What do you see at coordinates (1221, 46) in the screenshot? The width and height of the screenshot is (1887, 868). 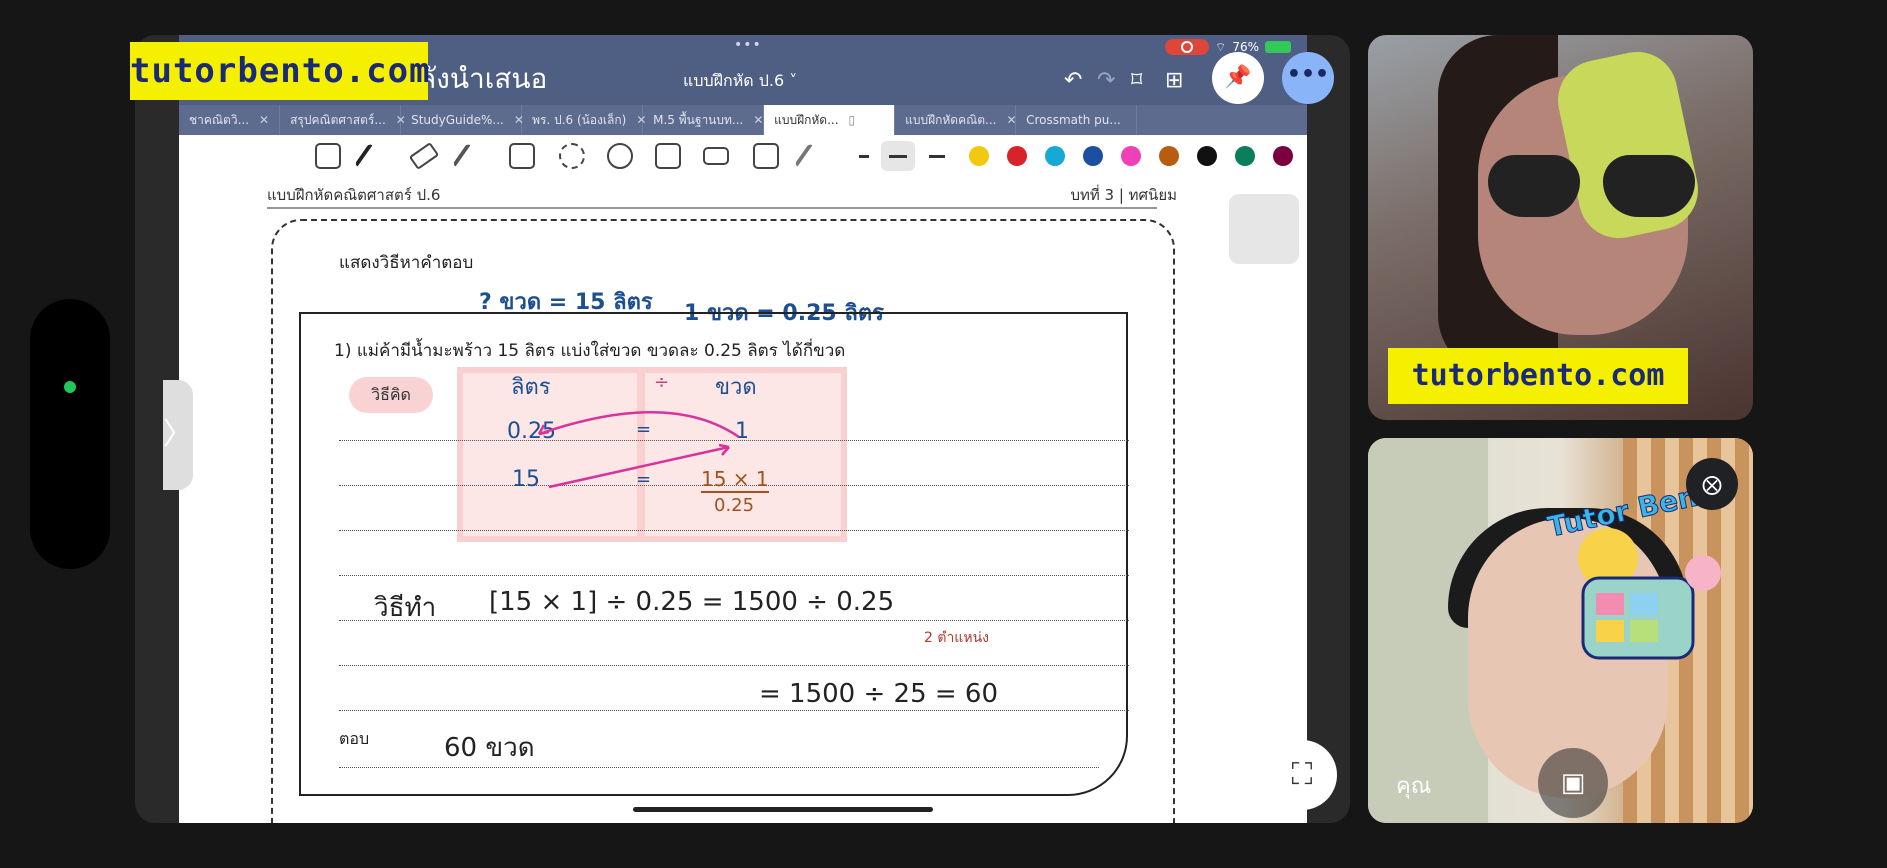 I see `wifi-icon: ⌔` at bounding box center [1221, 46].